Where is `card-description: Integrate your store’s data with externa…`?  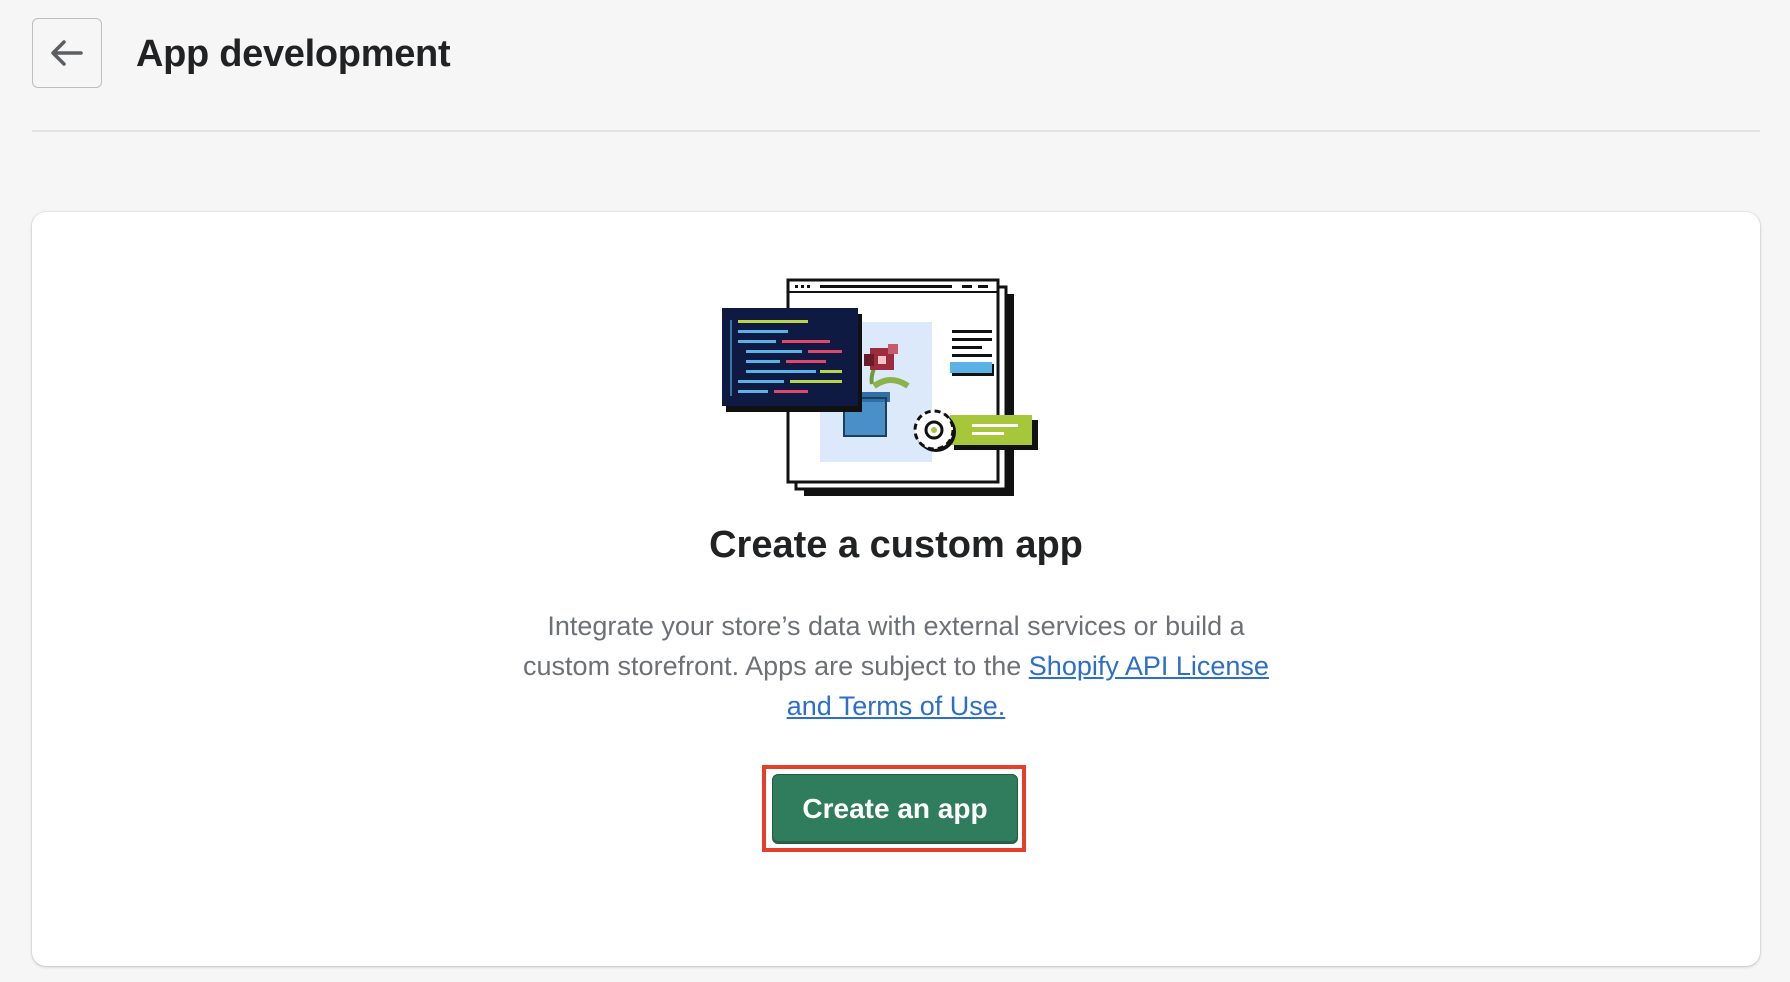 card-description: Integrate your store’s data with externa… is located at coordinates (896, 666).